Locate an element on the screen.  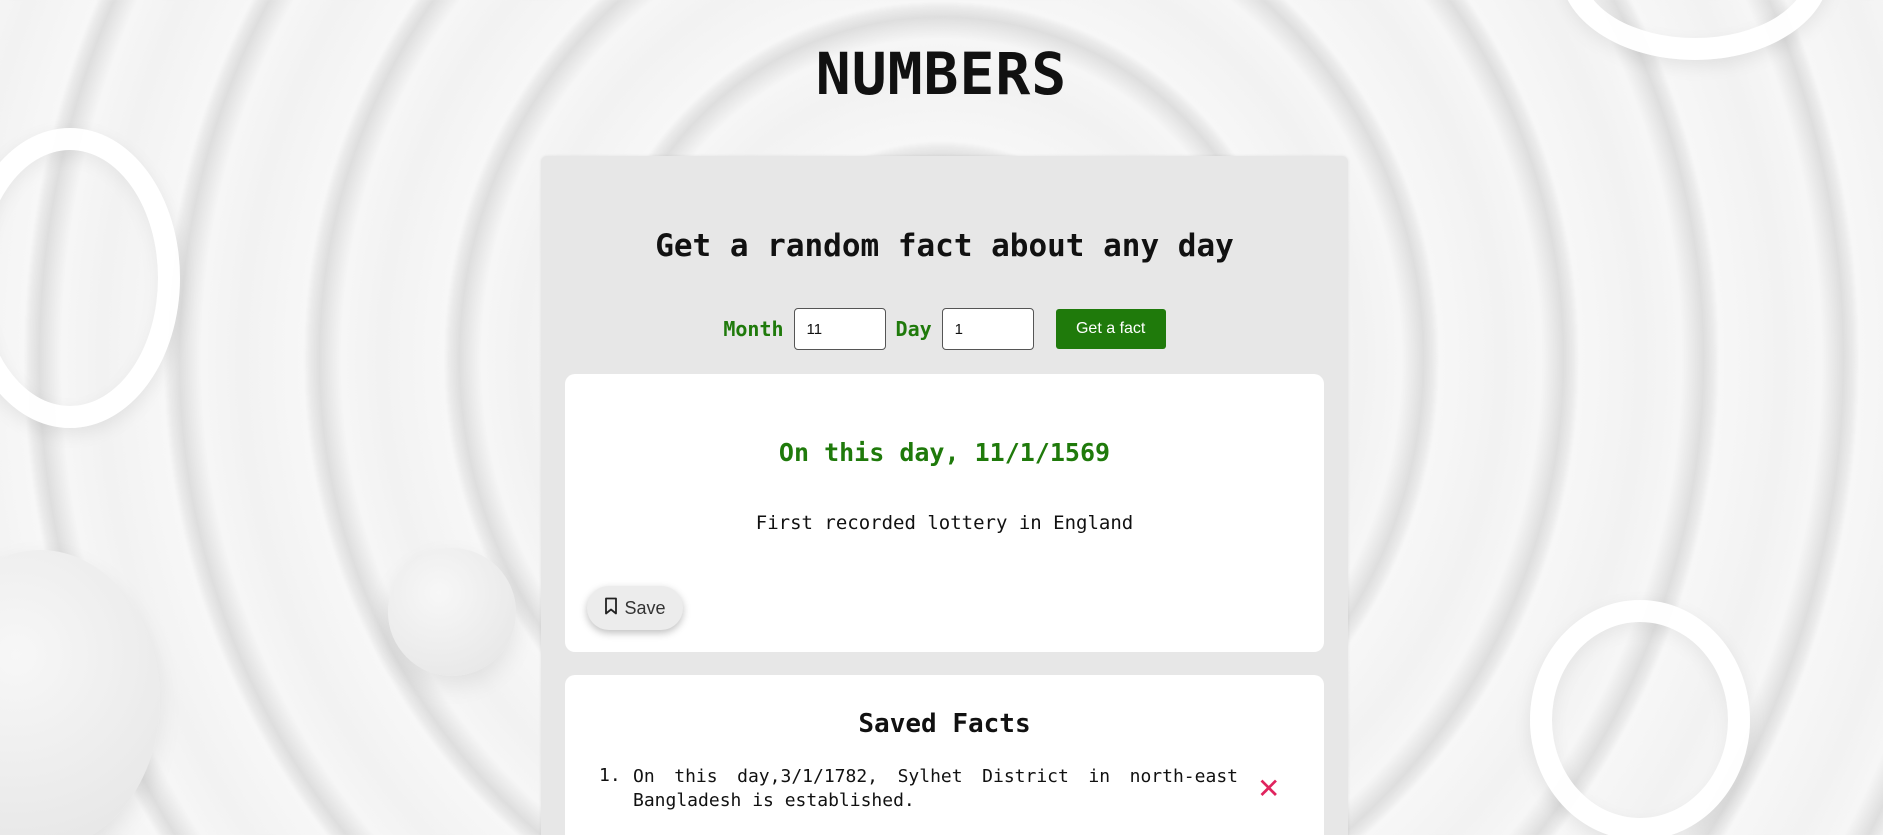
save-label: Save is located at coordinates (645, 607).